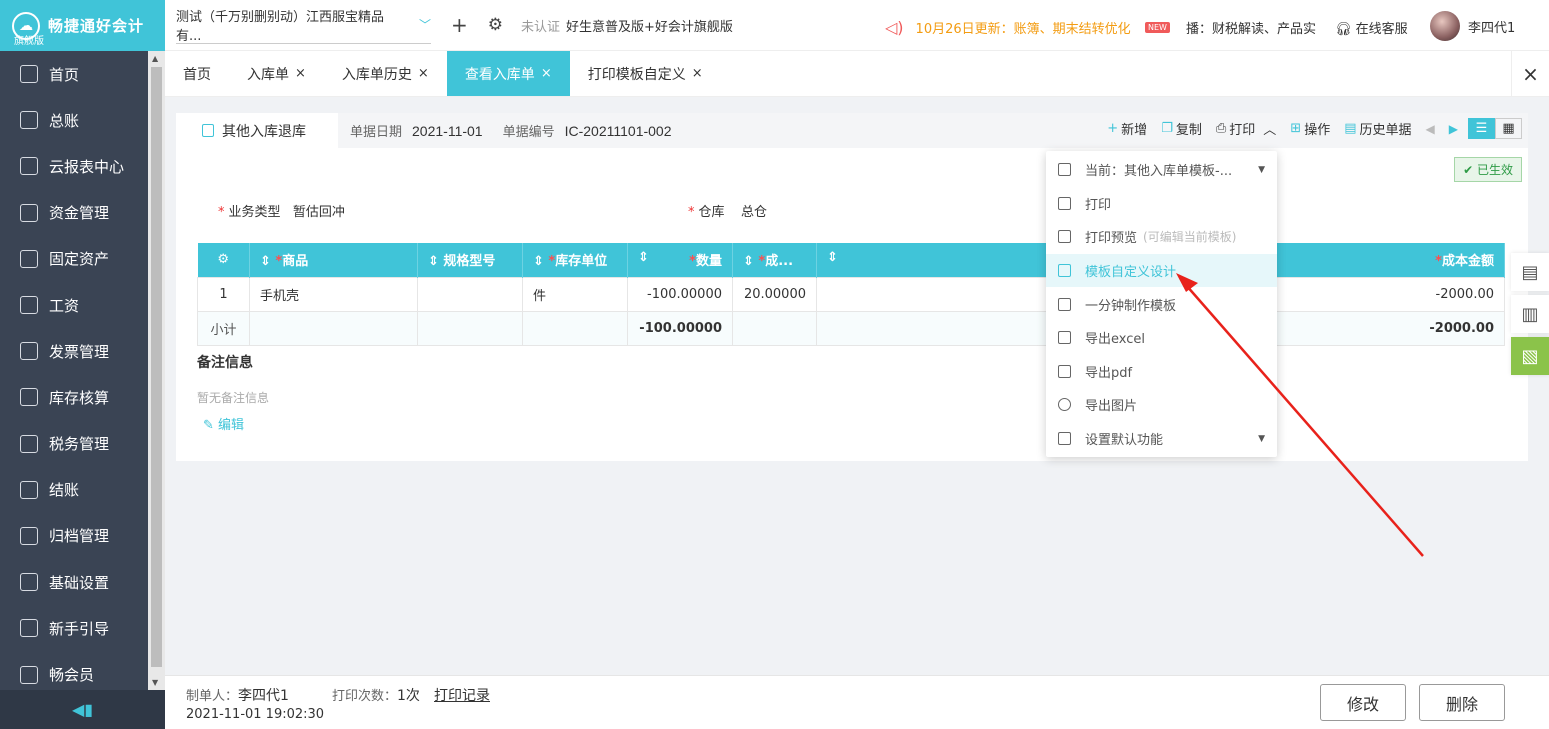 This screenshot has height=729, width=1549. I want to click on gear-icon: ⚙, so click(495, 25).